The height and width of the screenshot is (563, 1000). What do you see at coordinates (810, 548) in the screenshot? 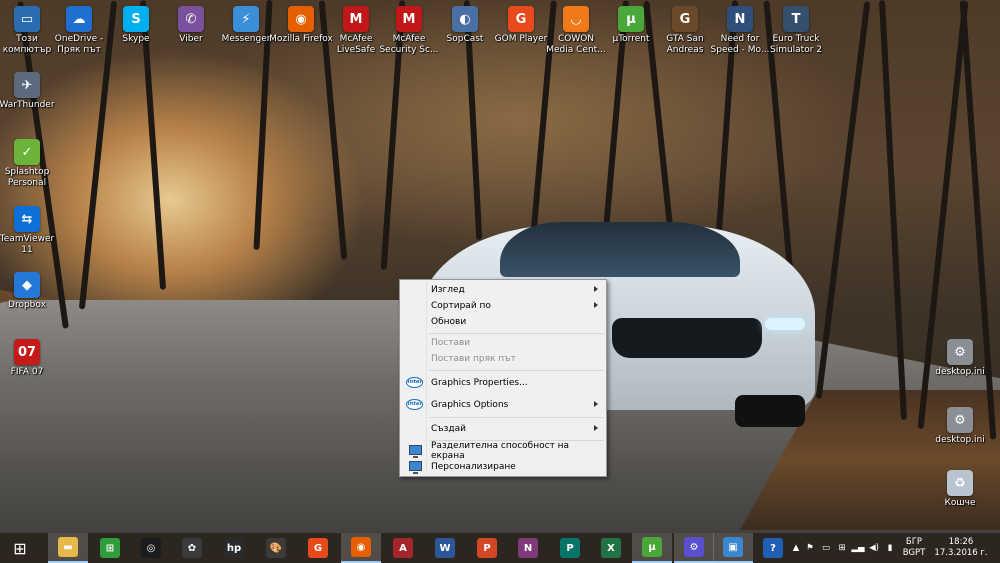
I see `action-center-flag-icon: ⚑` at bounding box center [810, 548].